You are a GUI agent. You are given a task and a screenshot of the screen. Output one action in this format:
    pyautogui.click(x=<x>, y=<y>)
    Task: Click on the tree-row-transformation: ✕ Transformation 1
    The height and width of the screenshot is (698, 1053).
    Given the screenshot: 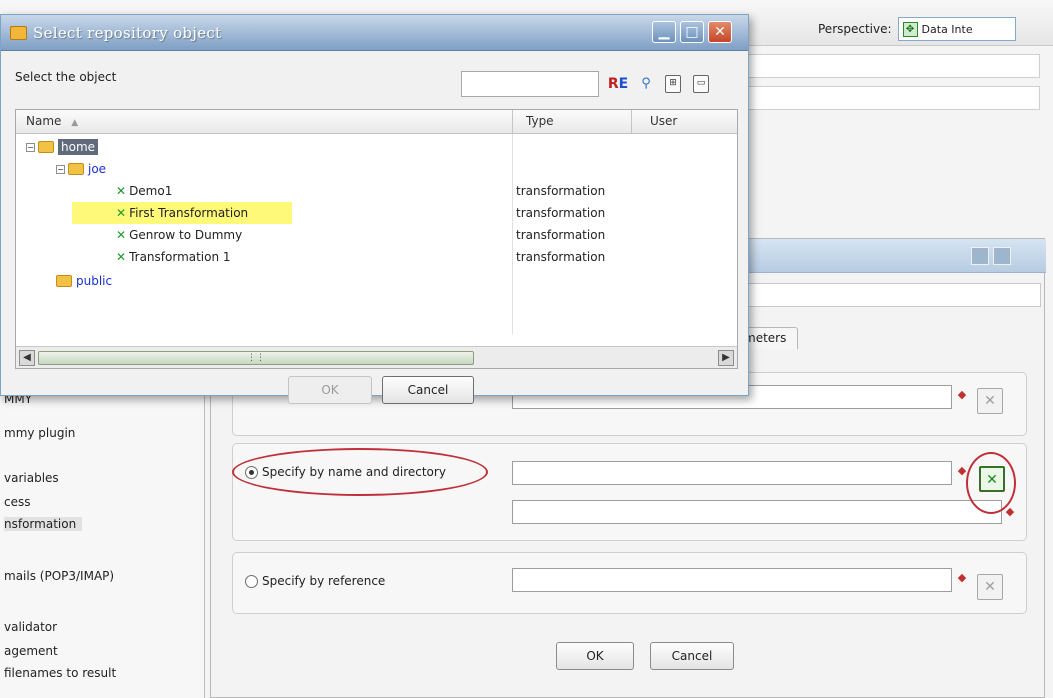 What is the action you would take?
    pyautogui.click(x=173, y=257)
    